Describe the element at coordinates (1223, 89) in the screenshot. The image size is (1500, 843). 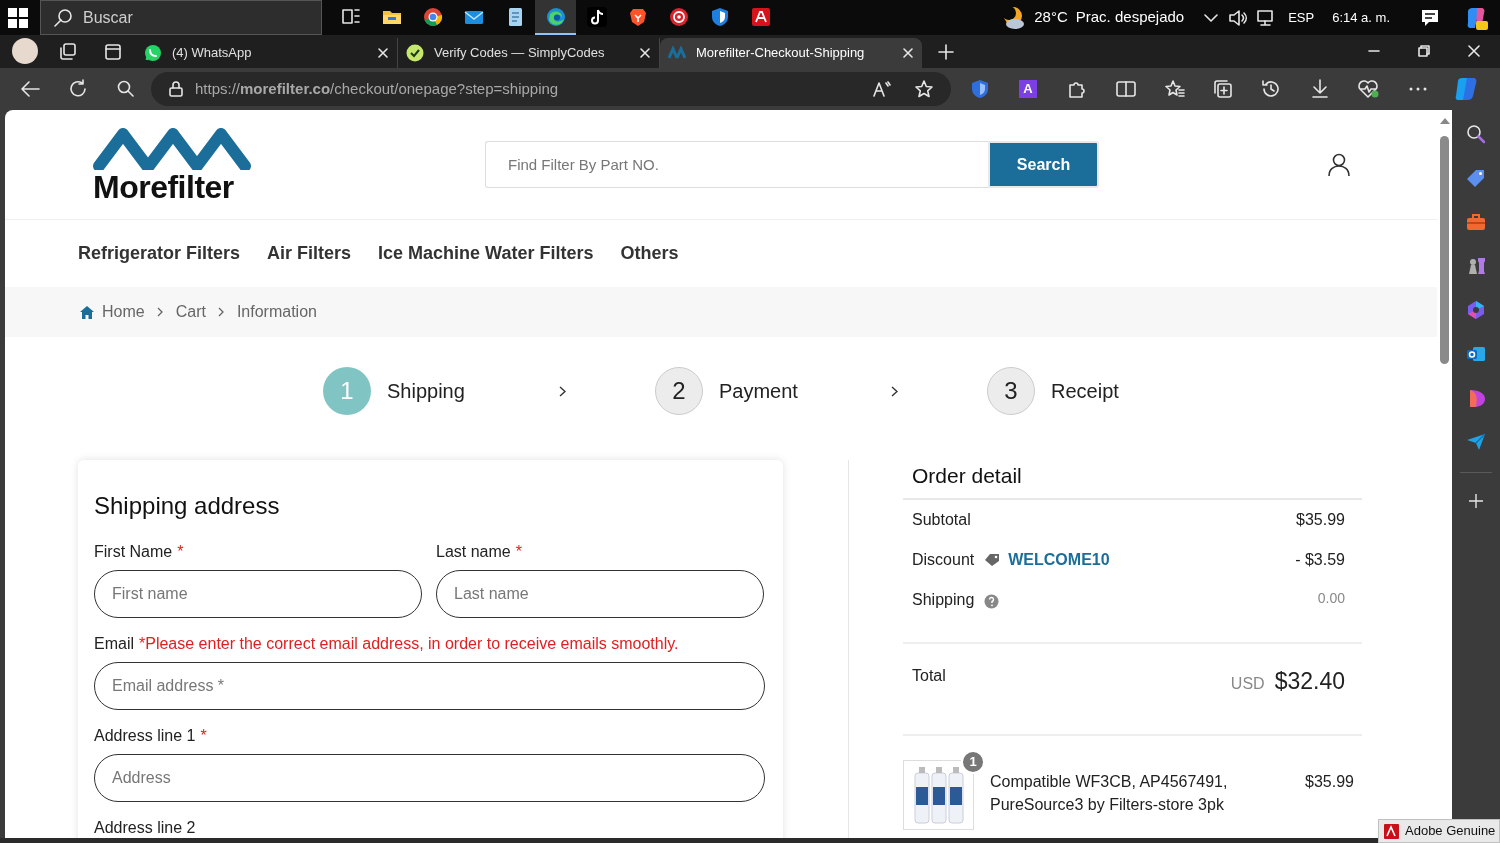
I see `collections-icon` at that location.